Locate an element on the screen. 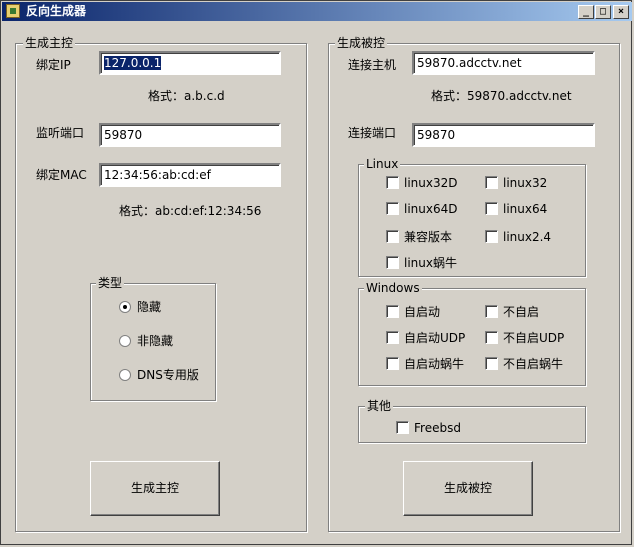  listen-port-label: 监听端口 is located at coordinates (60, 133).